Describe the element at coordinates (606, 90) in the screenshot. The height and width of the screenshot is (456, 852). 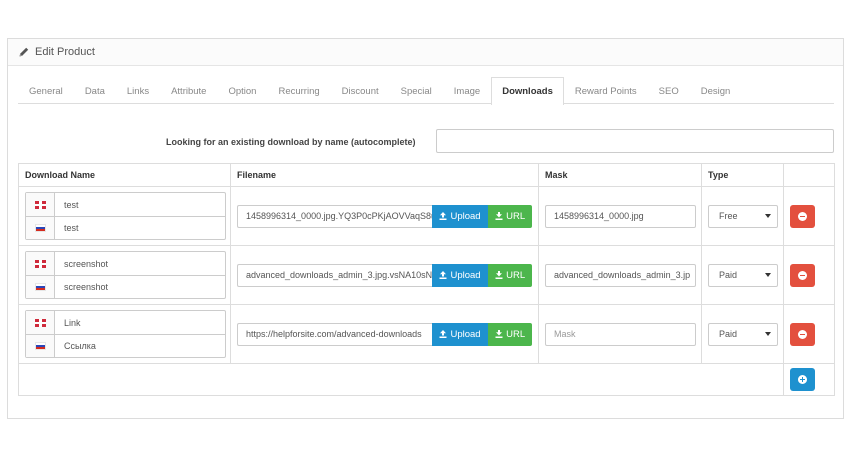
I see `tab-reward-points: Reward Points` at that location.